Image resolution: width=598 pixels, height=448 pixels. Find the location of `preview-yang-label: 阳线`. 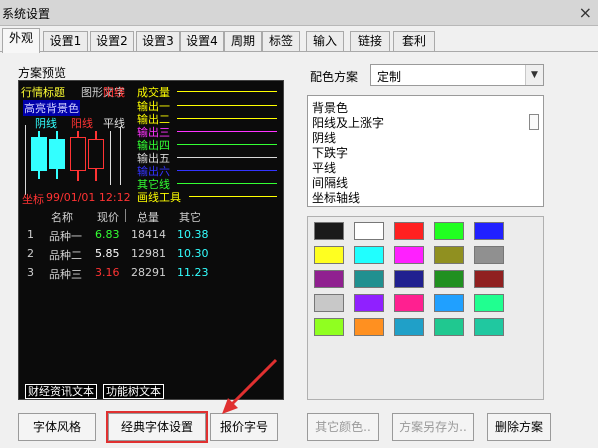

preview-yang-label: 阳线 is located at coordinates (82, 123).